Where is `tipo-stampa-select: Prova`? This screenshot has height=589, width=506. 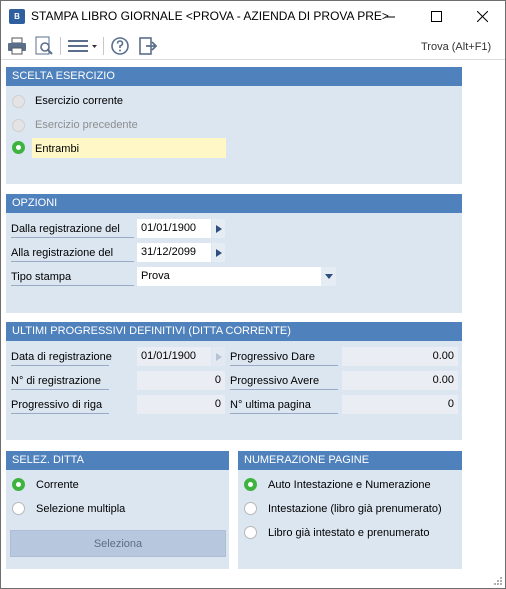
tipo-stampa-select: Prova is located at coordinates (229, 276).